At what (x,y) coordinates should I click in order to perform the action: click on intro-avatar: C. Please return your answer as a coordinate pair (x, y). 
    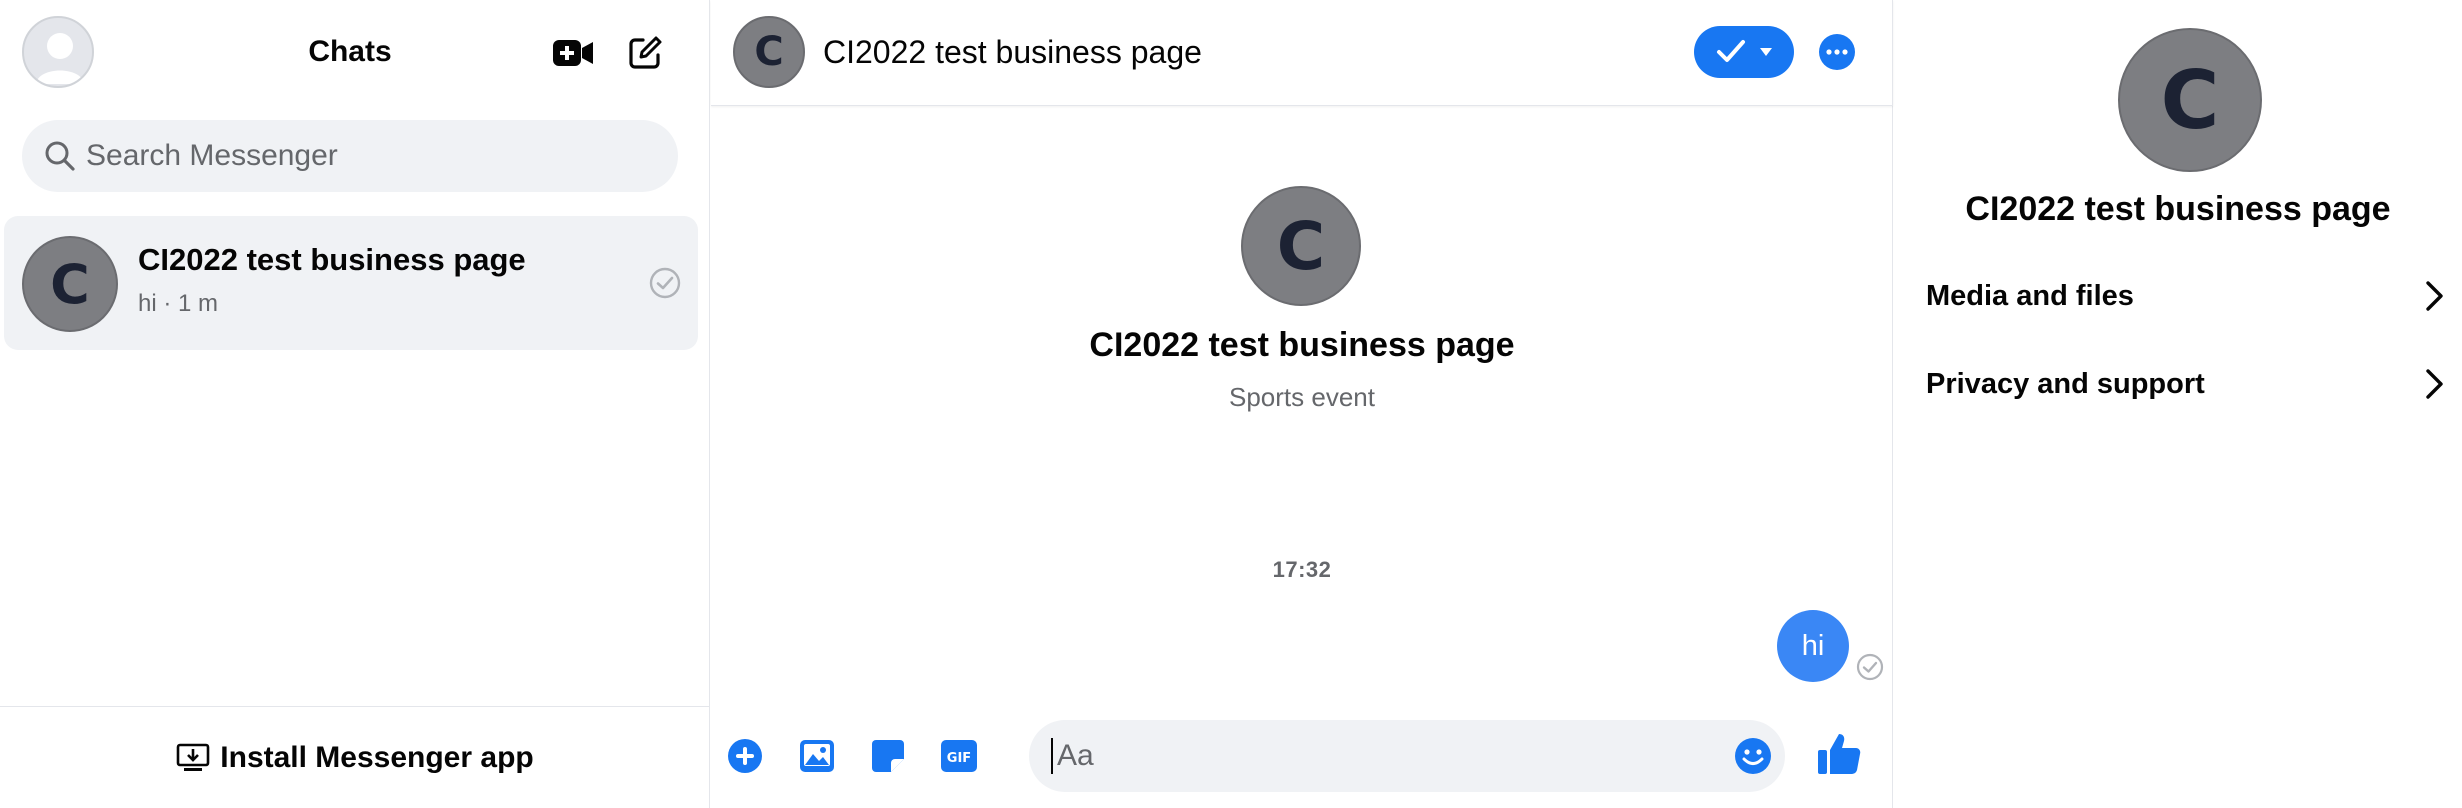
    Looking at the image, I should click on (1301, 246).